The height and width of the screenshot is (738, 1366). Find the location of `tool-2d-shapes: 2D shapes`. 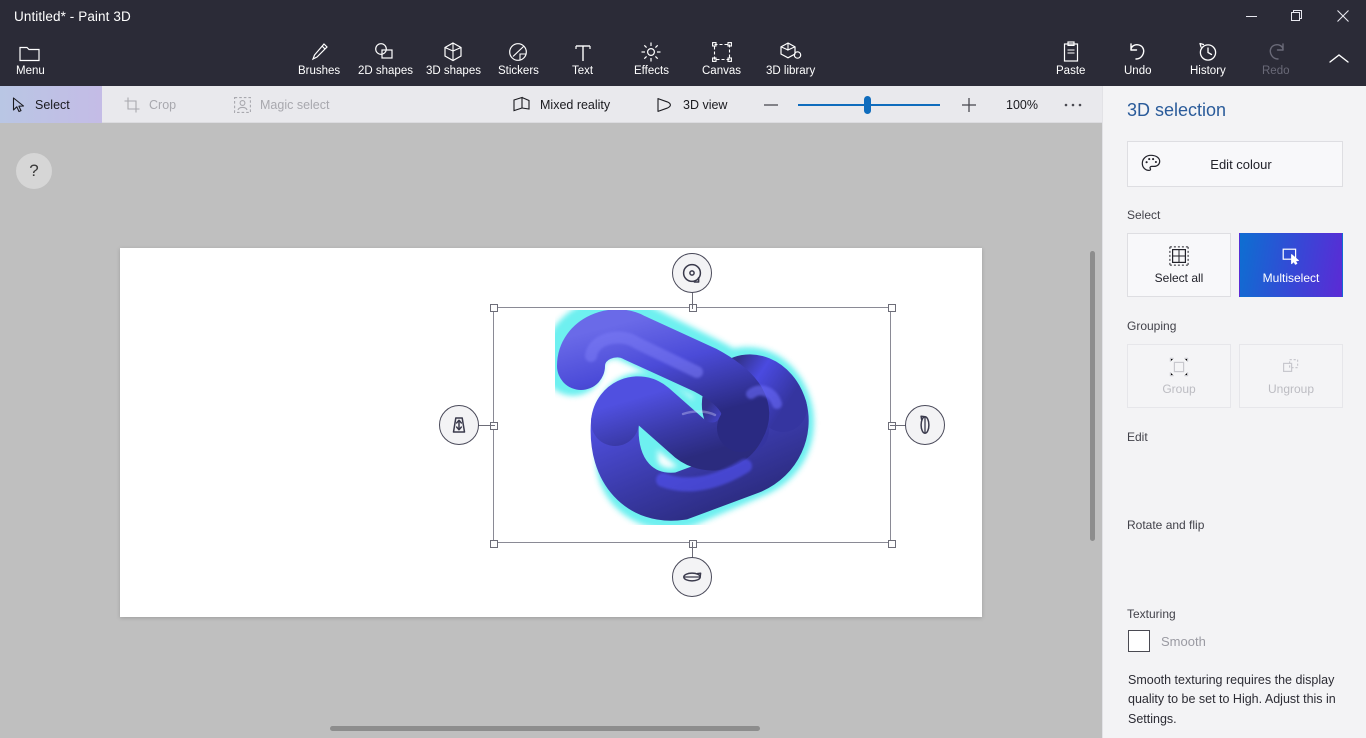

tool-2d-shapes: 2D shapes is located at coordinates (385, 59).